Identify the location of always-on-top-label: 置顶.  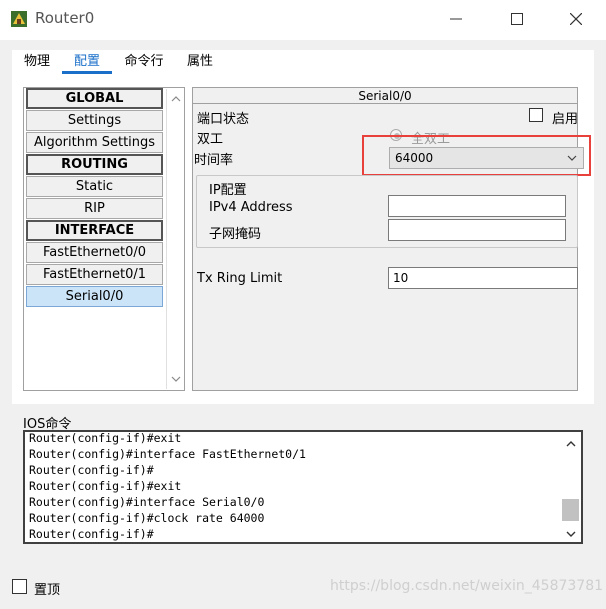
(47, 590).